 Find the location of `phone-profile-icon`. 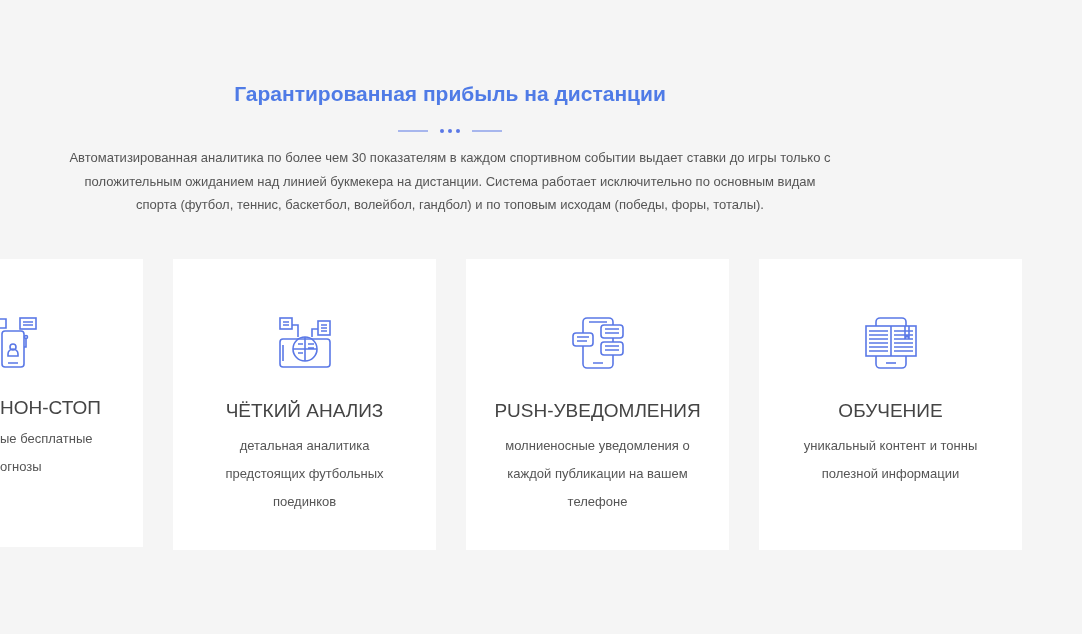

phone-profile-icon is located at coordinates (19, 342).